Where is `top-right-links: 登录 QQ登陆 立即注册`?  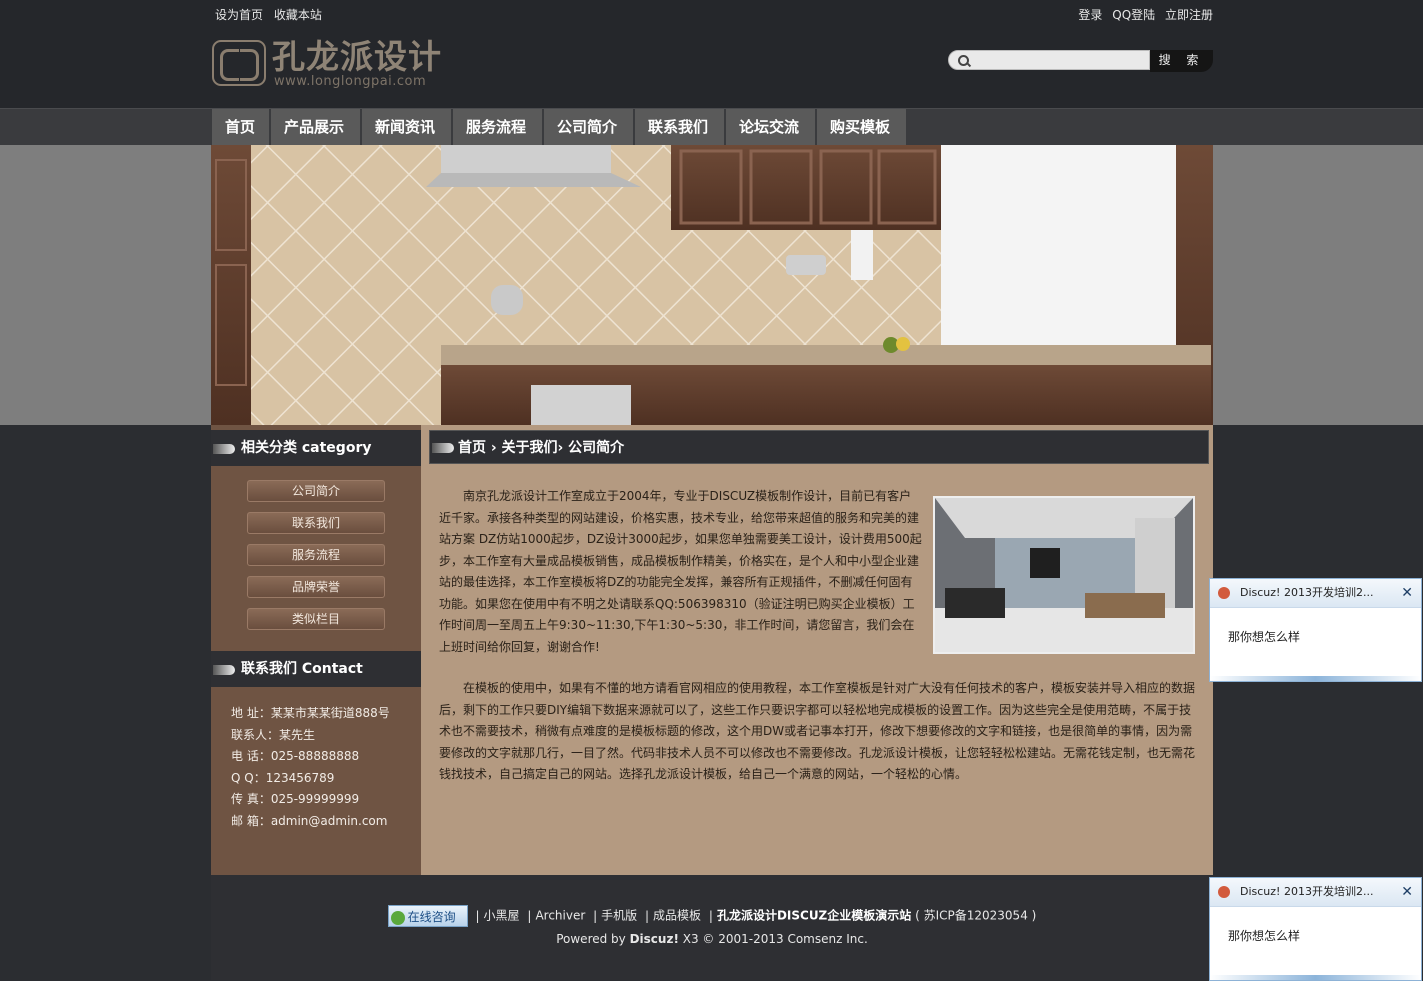 top-right-links: 登录 QQ登陆 立即注册 is located at coordinates (1145, 14).